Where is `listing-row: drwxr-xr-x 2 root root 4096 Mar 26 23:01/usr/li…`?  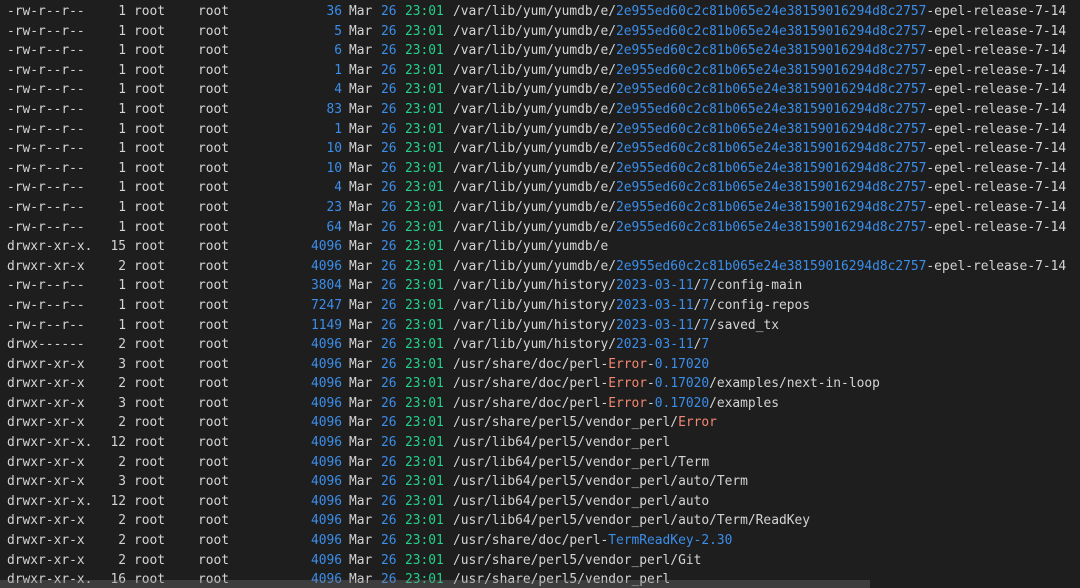 listing-row: drwxr-xr-x 2 root root 4096 Mar 26 23:01/usr/li… is located at coordinates (540, 463).